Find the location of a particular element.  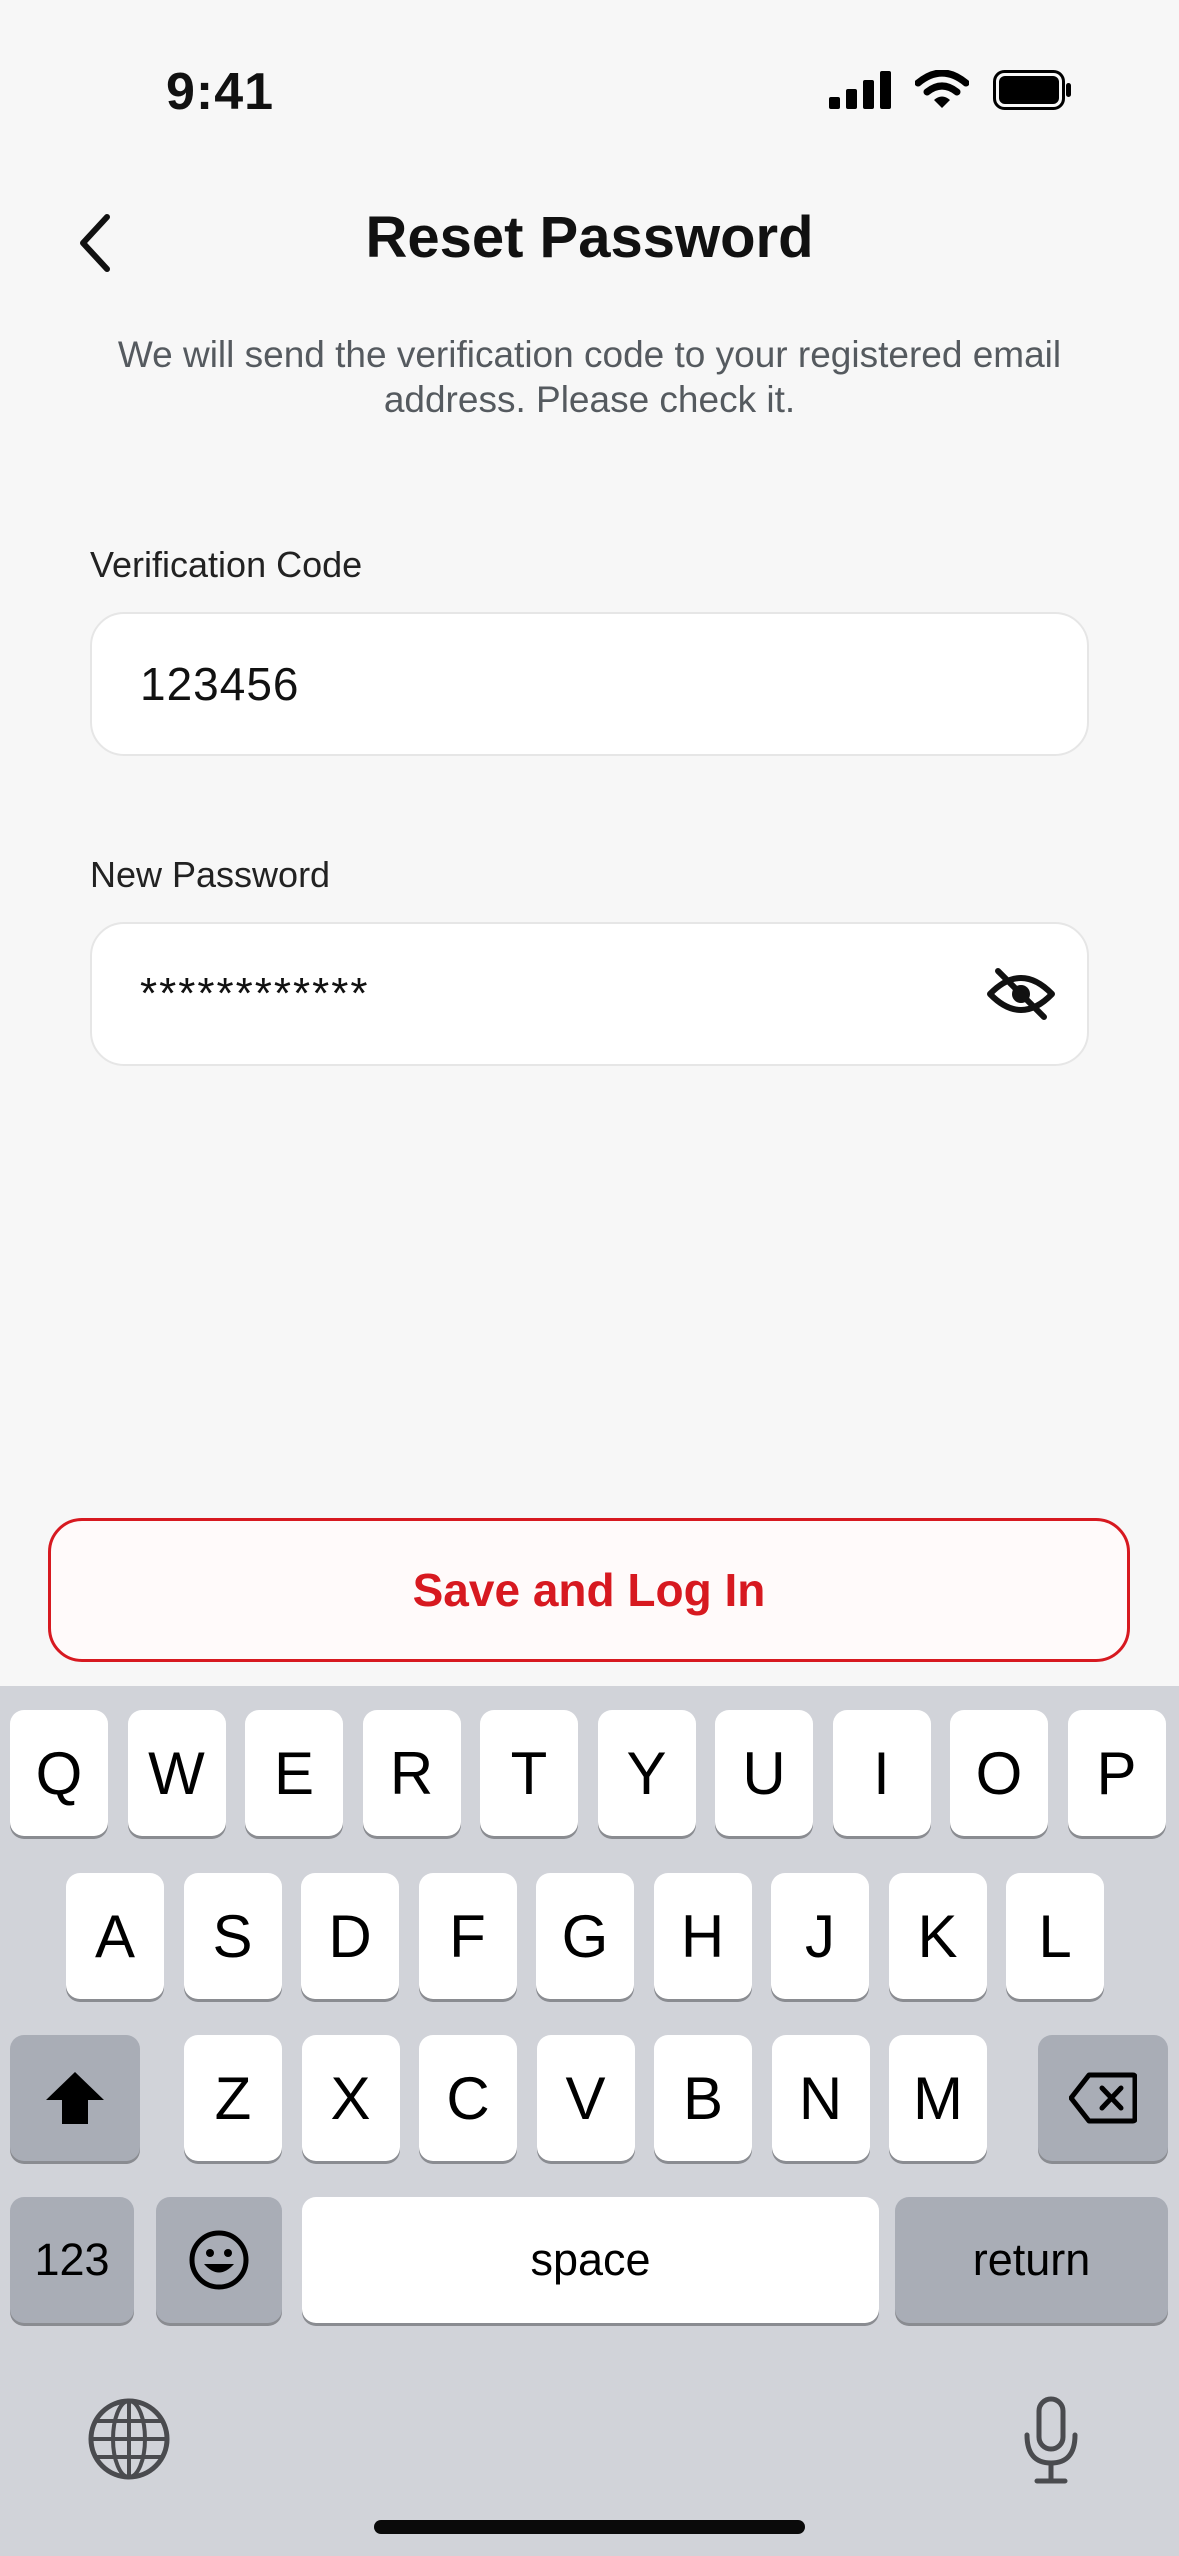

shift-arrow-icon is located at coordinates (75, 2098).